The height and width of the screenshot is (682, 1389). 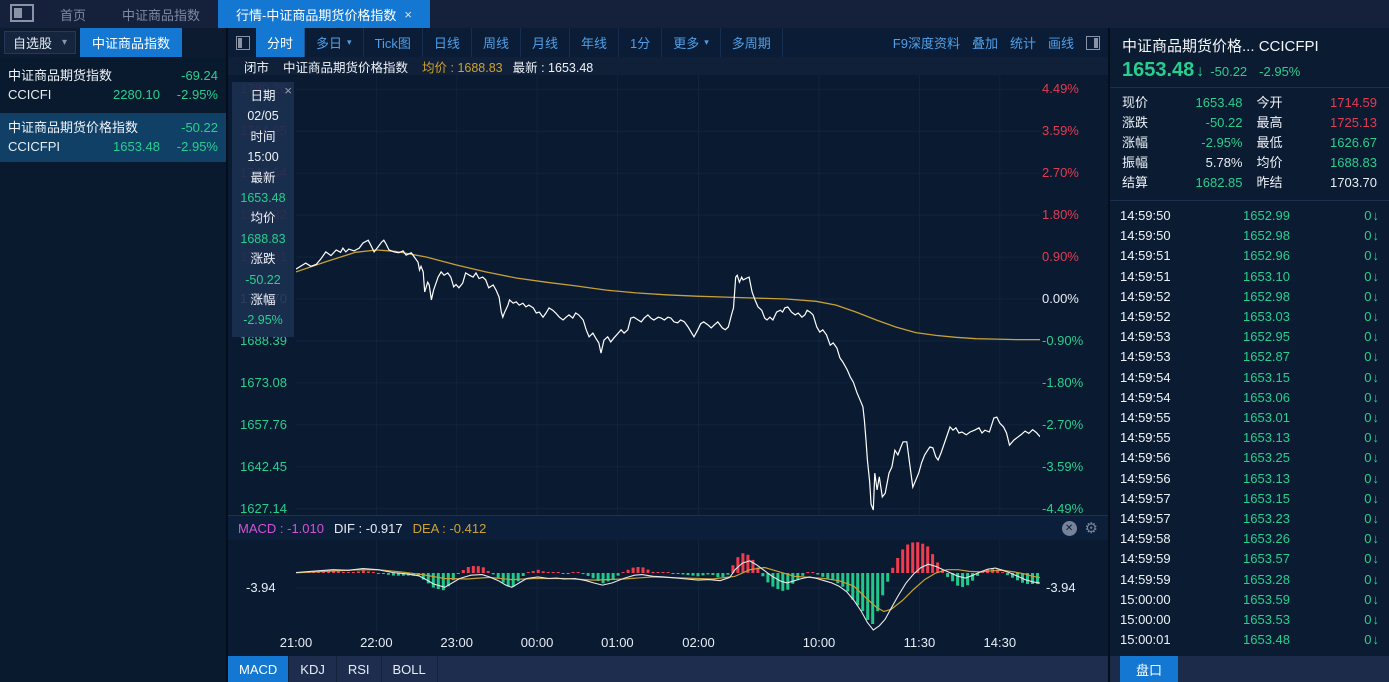 I want to click on toolbar-item-1分: 1分, so click(x=641, y=42).